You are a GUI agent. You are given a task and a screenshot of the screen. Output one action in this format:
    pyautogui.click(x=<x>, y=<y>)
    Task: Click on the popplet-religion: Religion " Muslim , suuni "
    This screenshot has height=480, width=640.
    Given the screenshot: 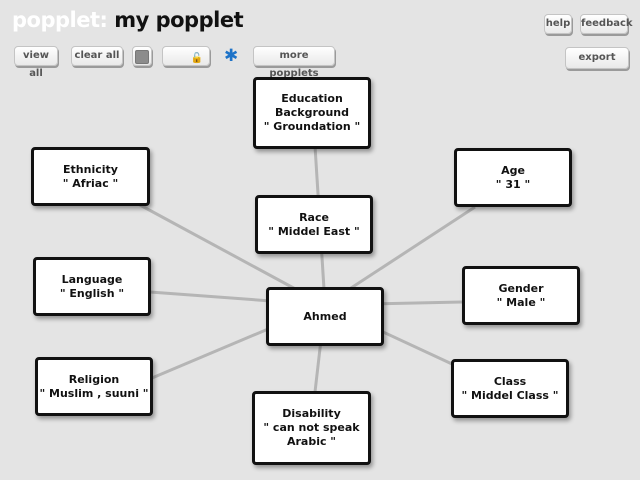 What is the action you would take?
    pyautogui.click(x=94, y=386)
    